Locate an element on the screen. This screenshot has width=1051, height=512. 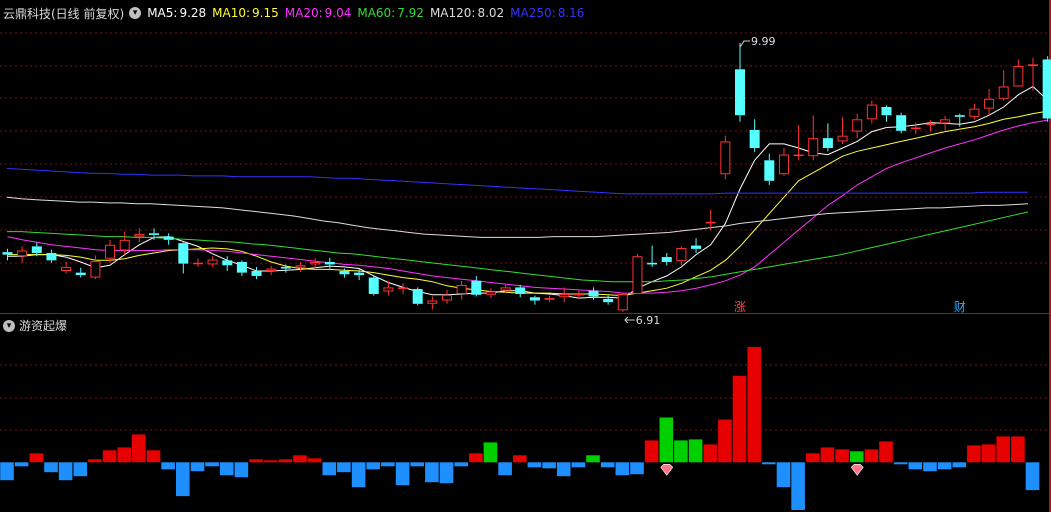
event-marker: 财 is located at coordinates (960, 307).